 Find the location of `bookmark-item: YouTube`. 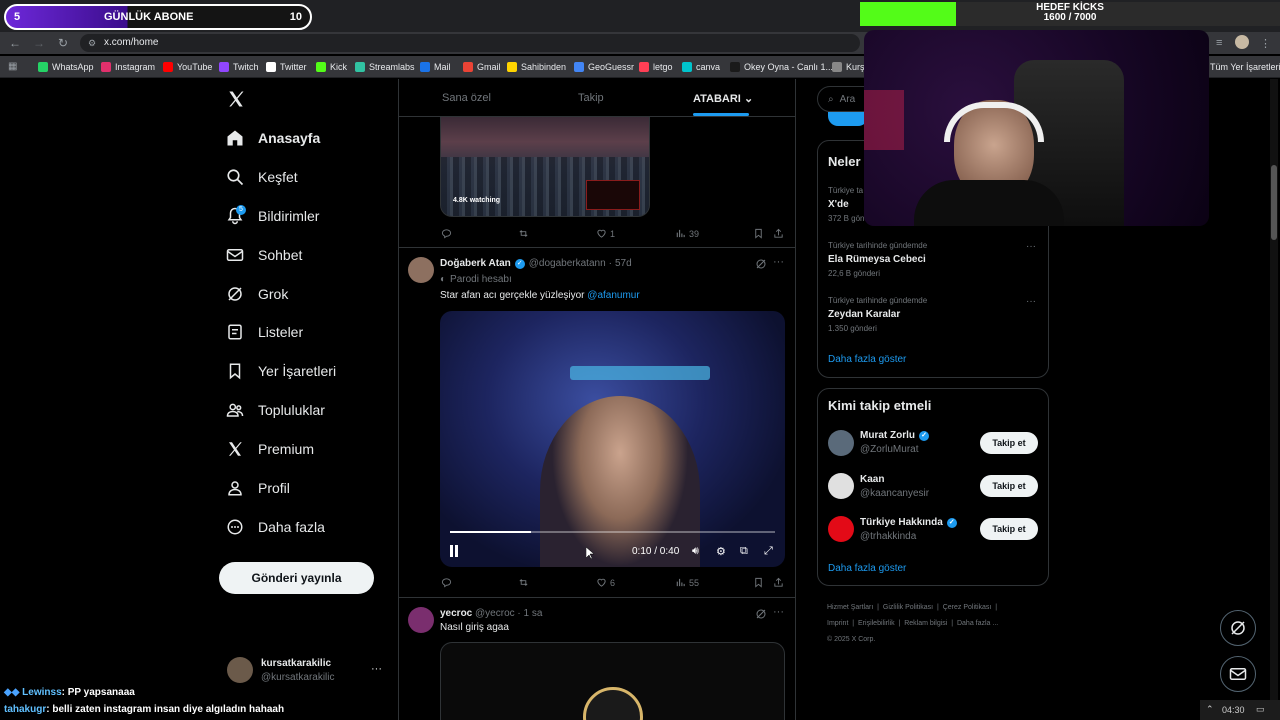

bookmark-item: YouTube is located at coordinates (187, 67).